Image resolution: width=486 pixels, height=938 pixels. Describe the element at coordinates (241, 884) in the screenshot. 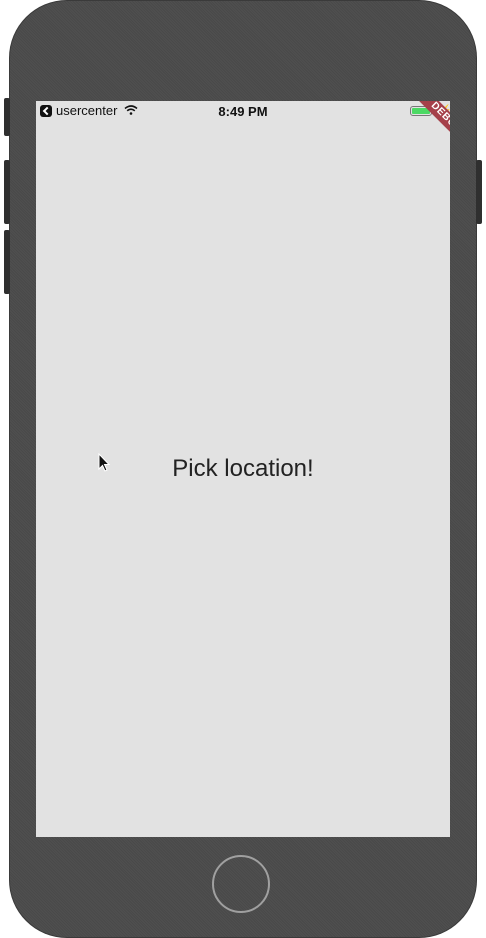

I see `home-button` at that location.